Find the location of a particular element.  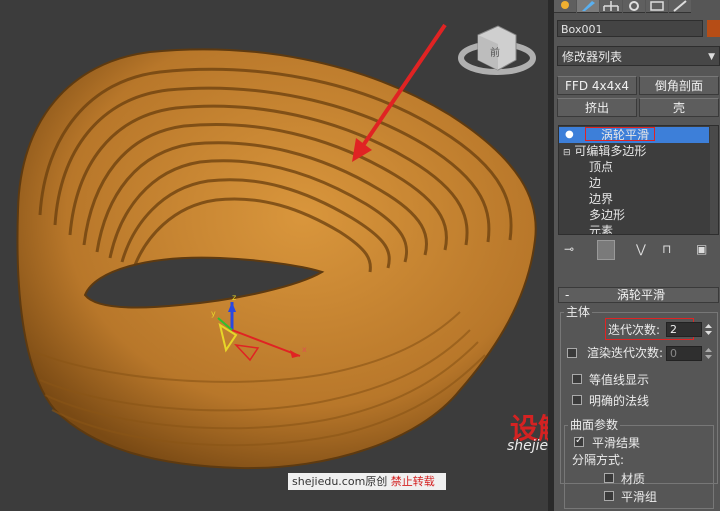

modifier-list-label: 修改器列表 is located at coordinates (592, 57).